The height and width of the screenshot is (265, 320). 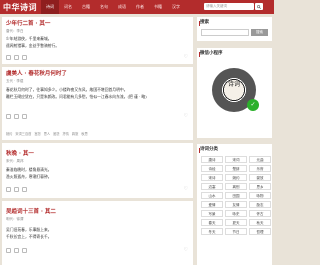 I want to click on poem-body: 吴门旧苑春，乐事殷上来。 千秋长宫上，不得寄长千。, so click(x=97, y=233).